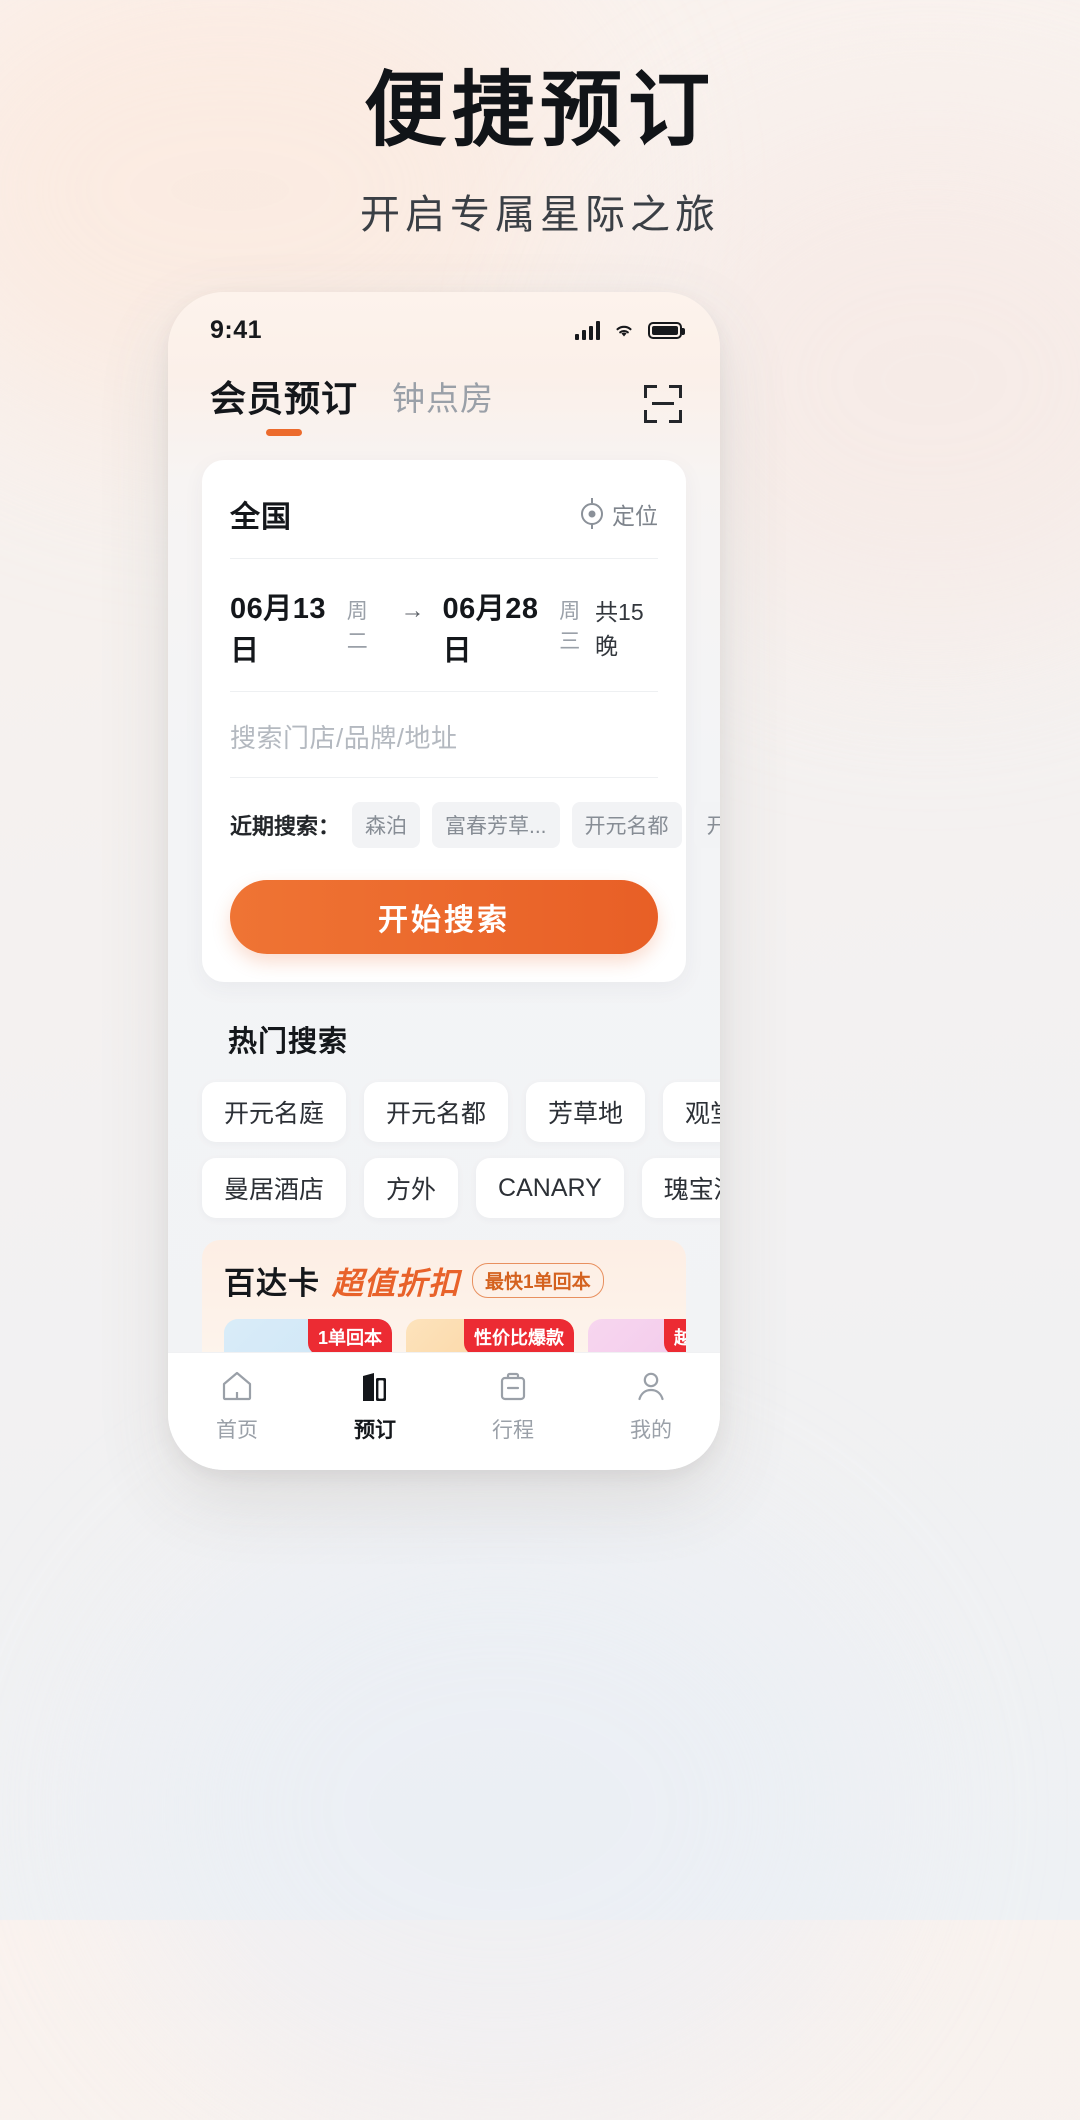 Image resolution: width=1080 pixels, height=2120 pixels. I want to click on promo-header: 百达卡 超值折扣 最快1单回本, so click(455, 1280).